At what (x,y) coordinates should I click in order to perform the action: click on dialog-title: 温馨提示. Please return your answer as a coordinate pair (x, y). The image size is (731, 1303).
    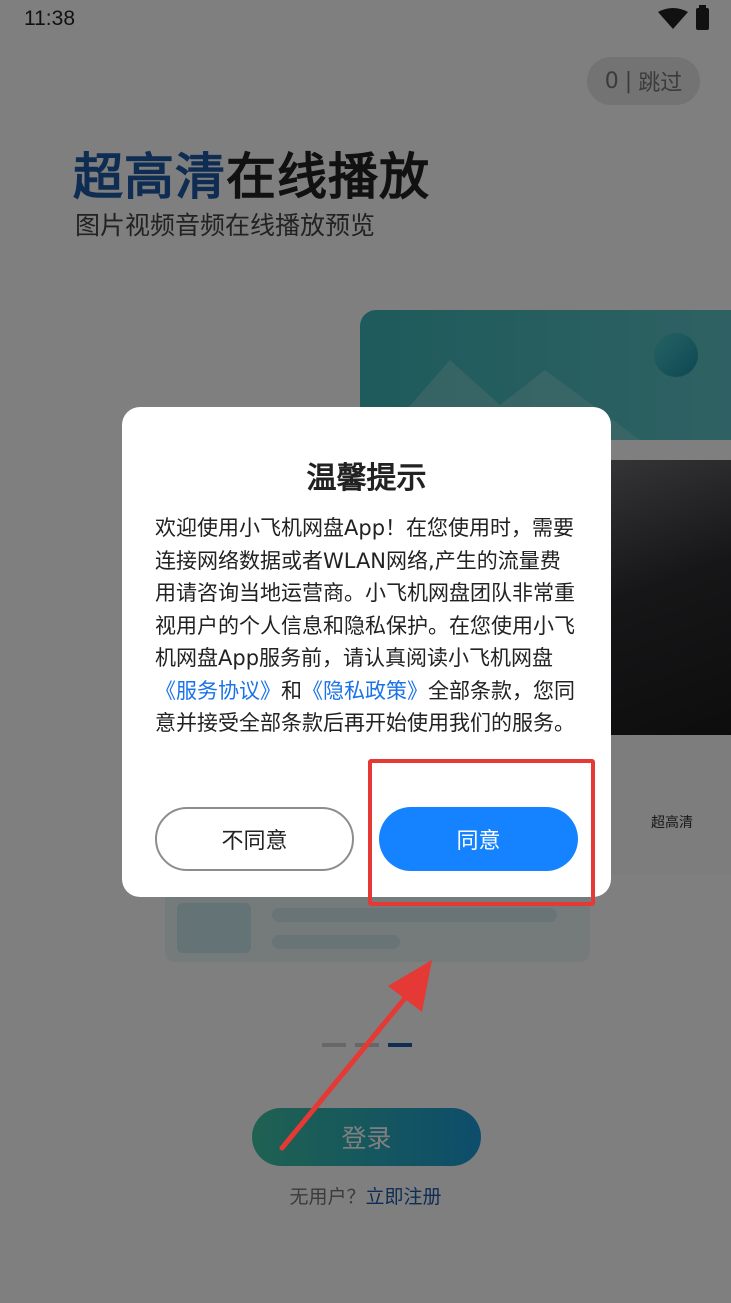
    Looking at the image, I should click on (366, 478).